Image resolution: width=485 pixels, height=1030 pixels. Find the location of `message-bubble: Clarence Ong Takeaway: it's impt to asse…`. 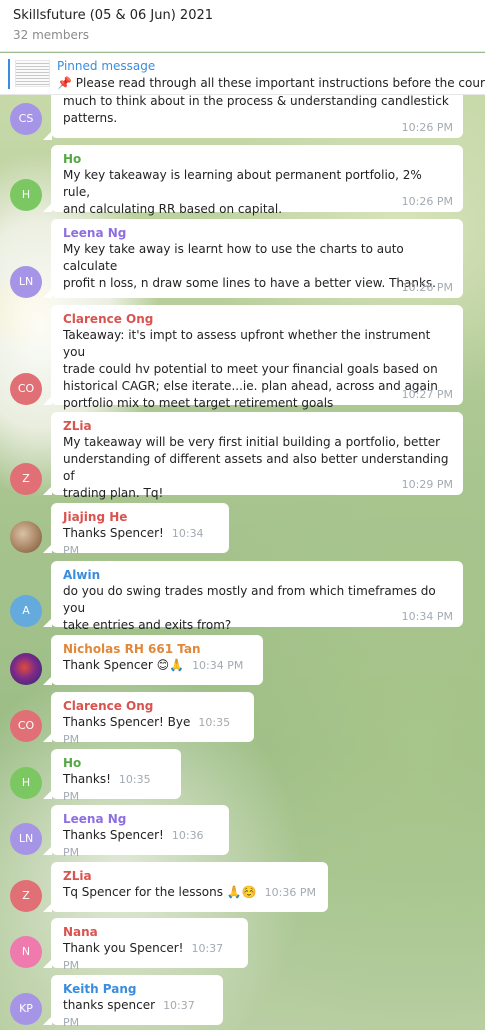

message-bubble: Clarence Ong Takeaway: it's impt to asse… is located at coordinates (257, 357).